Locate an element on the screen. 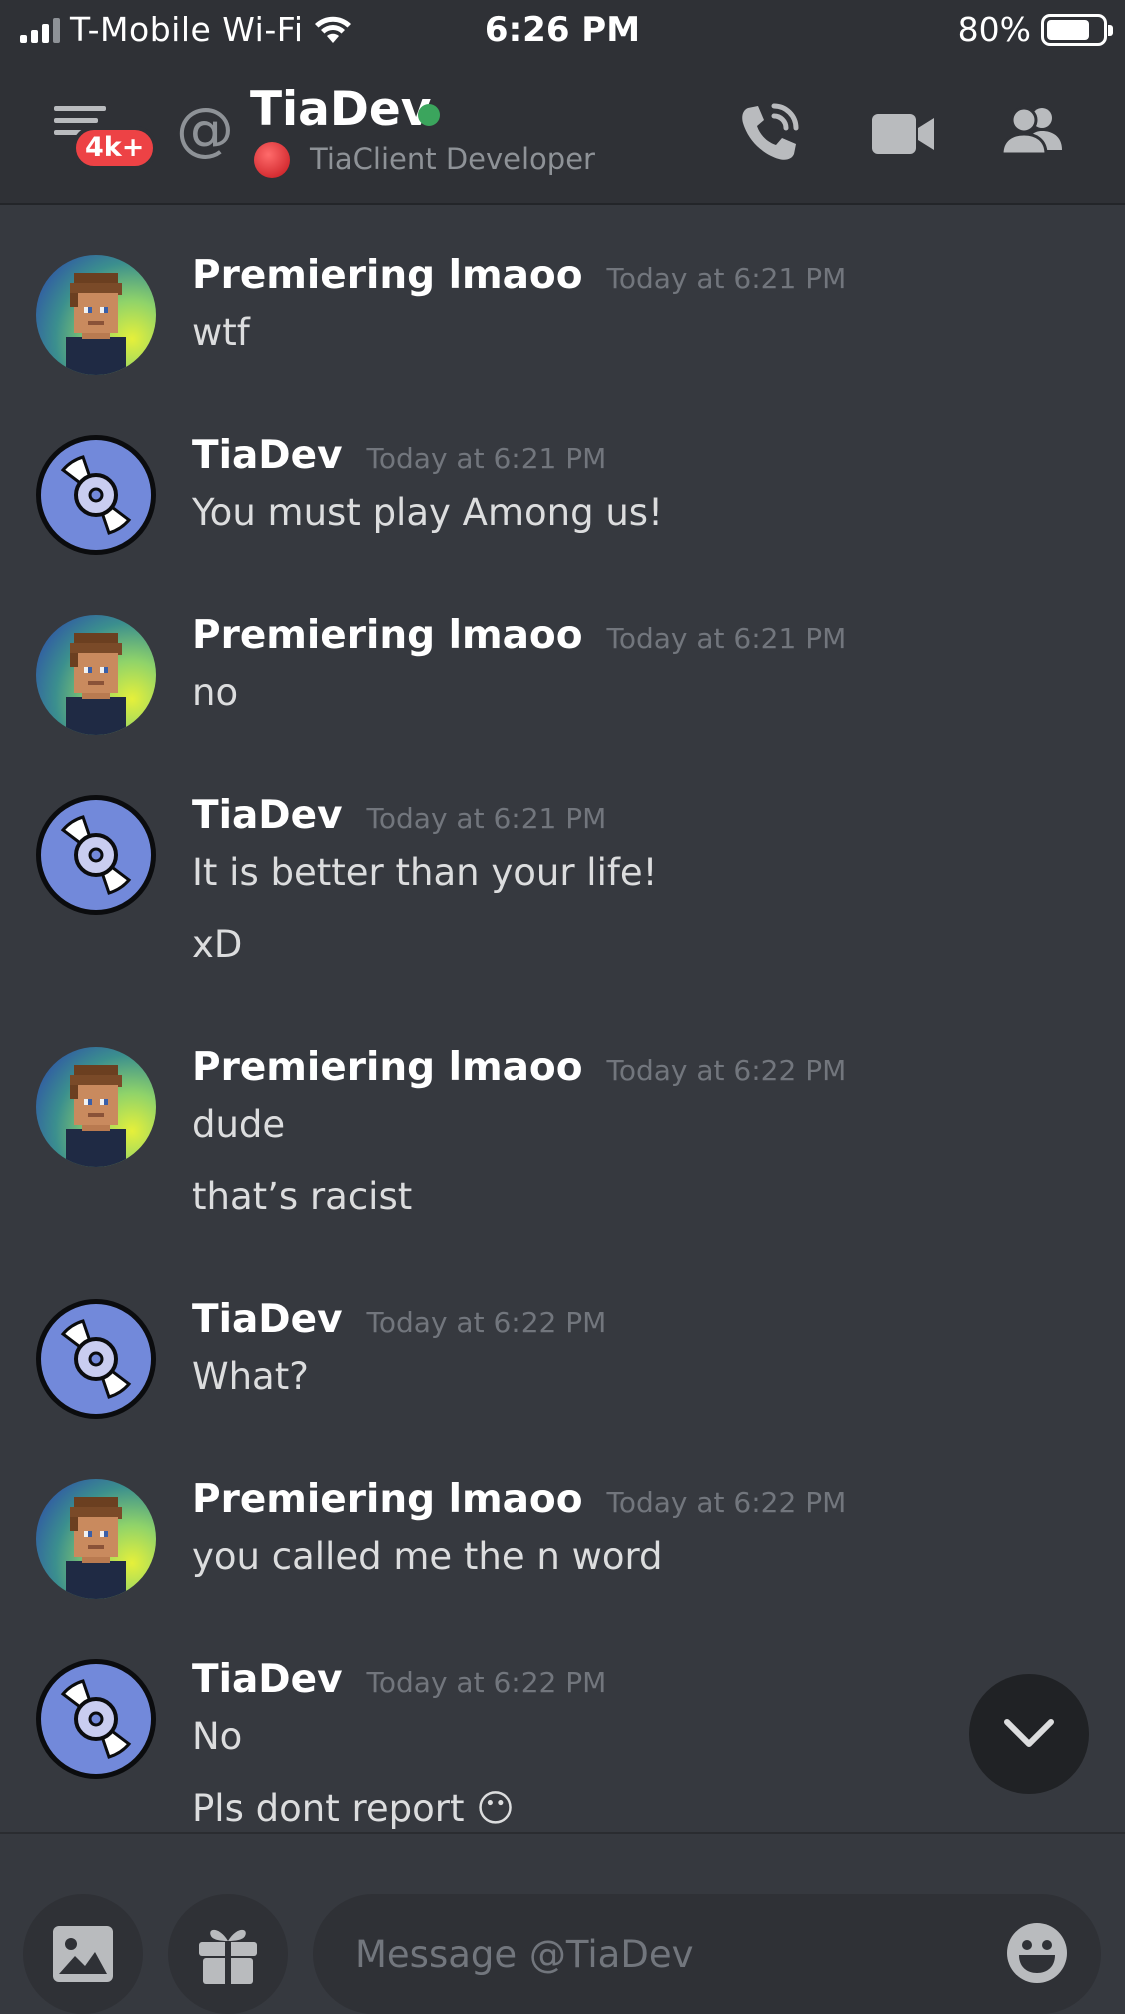 The image size is (1125, 2014). menu-button: 4k+ is located at coordinates (104, 138).